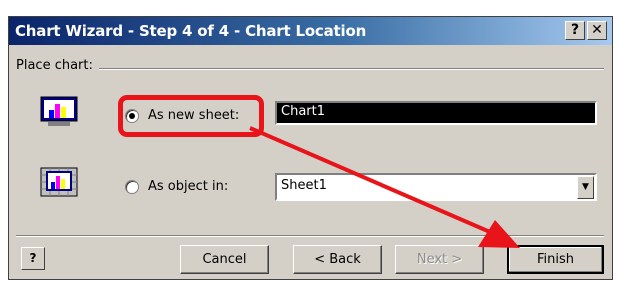 Image resolution: width=618 pixels, height=281 pixels. Describe the element at coordinates (310, 236) in the screenshot. I see `bottom-divider` at that location.